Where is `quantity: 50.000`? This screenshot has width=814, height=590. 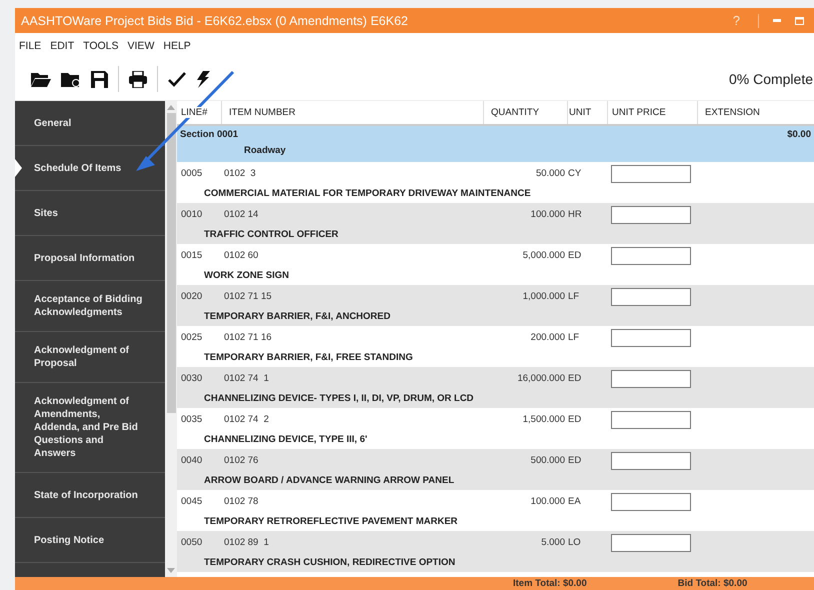 quantity: 50.000 is located at coordinates (550, 173).